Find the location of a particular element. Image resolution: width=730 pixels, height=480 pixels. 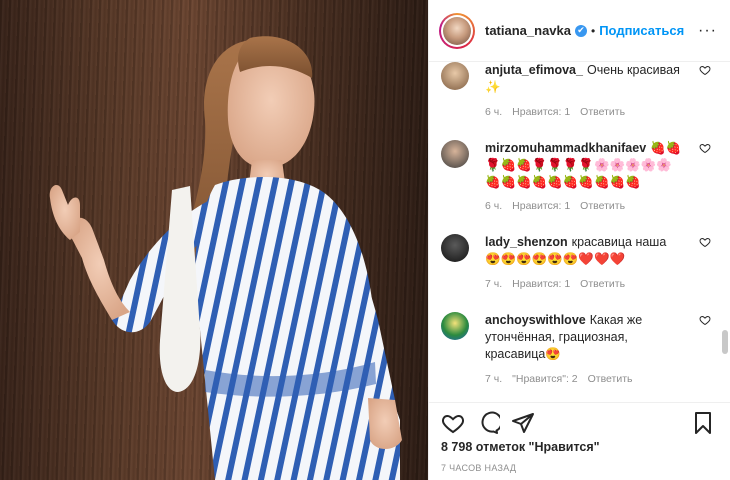

comment-username: lady_shenzon is located at coordinates (526, 242).